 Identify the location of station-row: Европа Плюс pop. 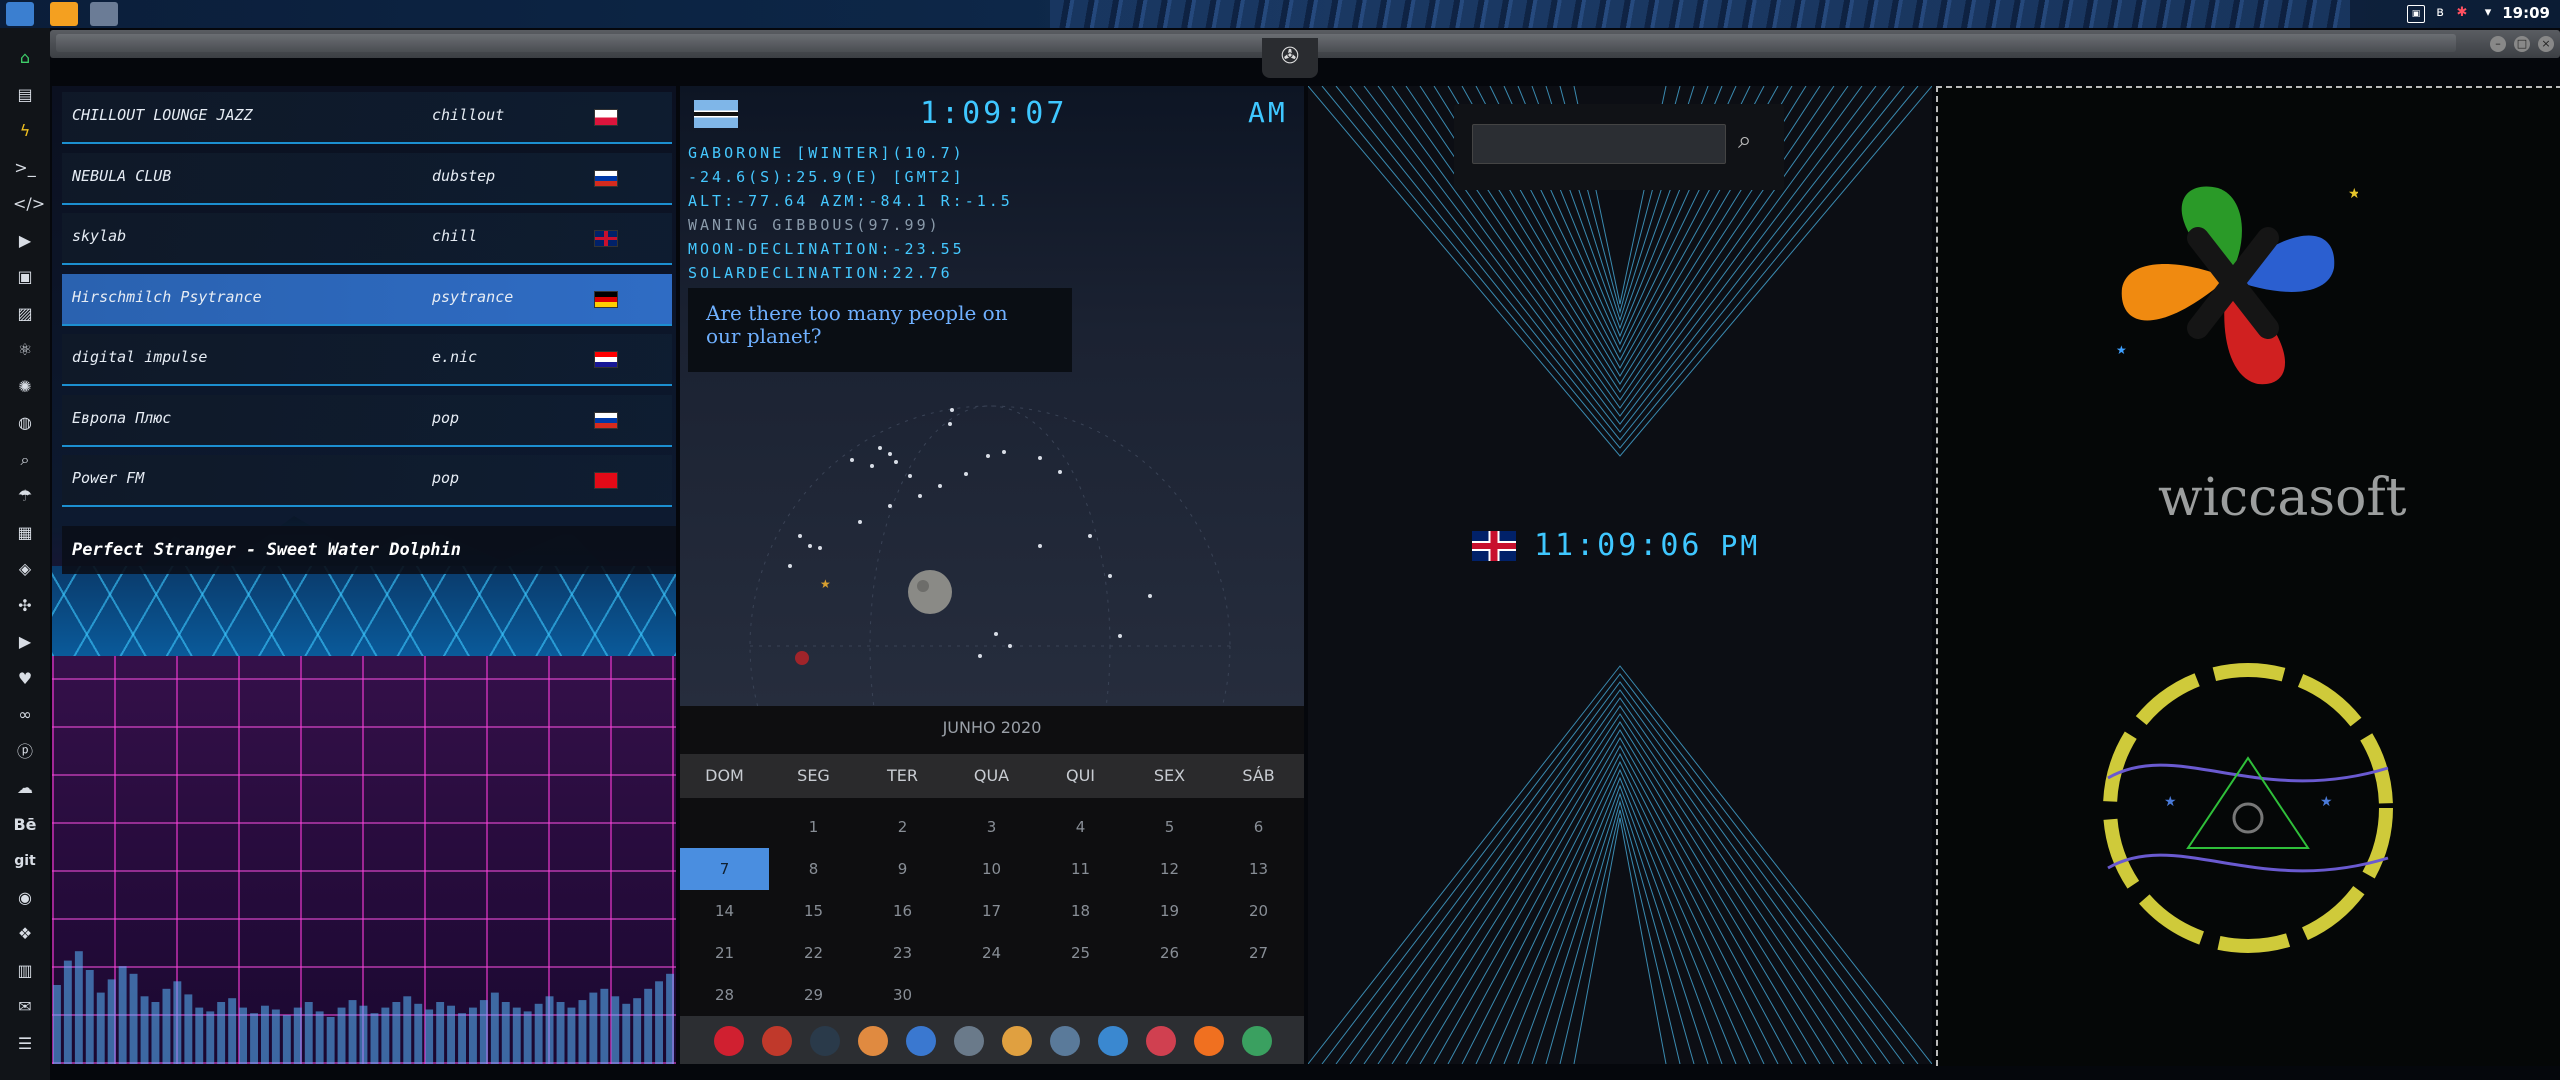
(367, 420).